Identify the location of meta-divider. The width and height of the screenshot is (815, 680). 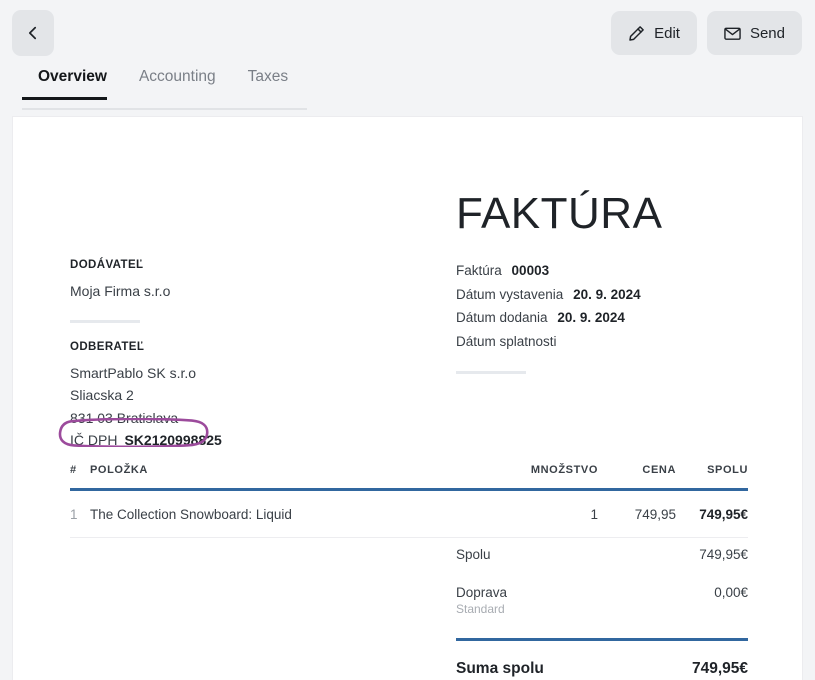
(491, 372).